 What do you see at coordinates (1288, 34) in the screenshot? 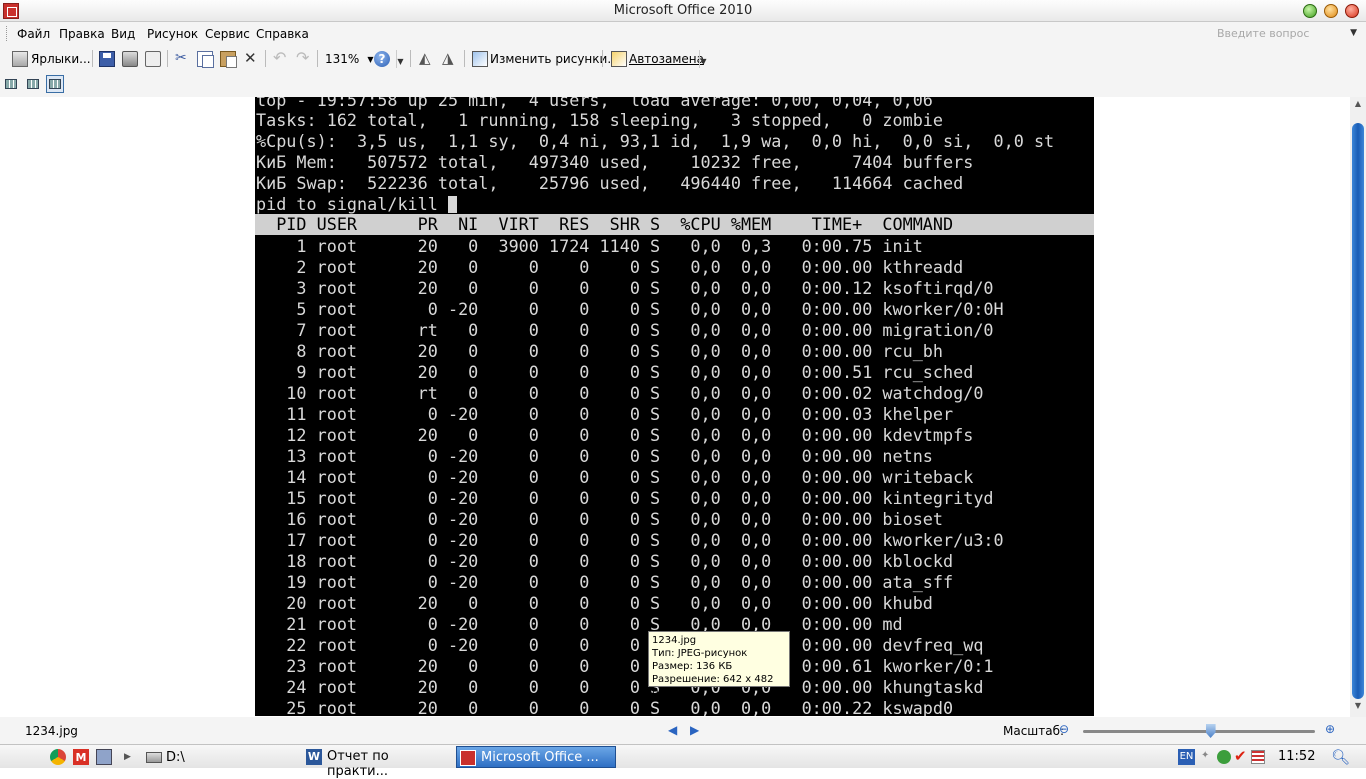
I see `ask-question-box: Введите вопрос ▼` at bounding box center [1288, 34].